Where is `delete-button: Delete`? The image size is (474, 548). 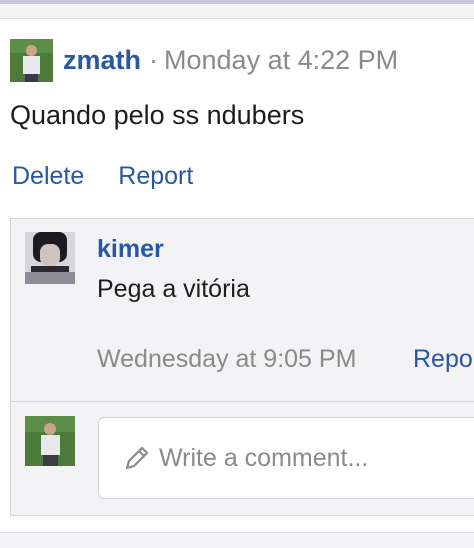 delete-button: Delete is located at coordinates (48, 176).